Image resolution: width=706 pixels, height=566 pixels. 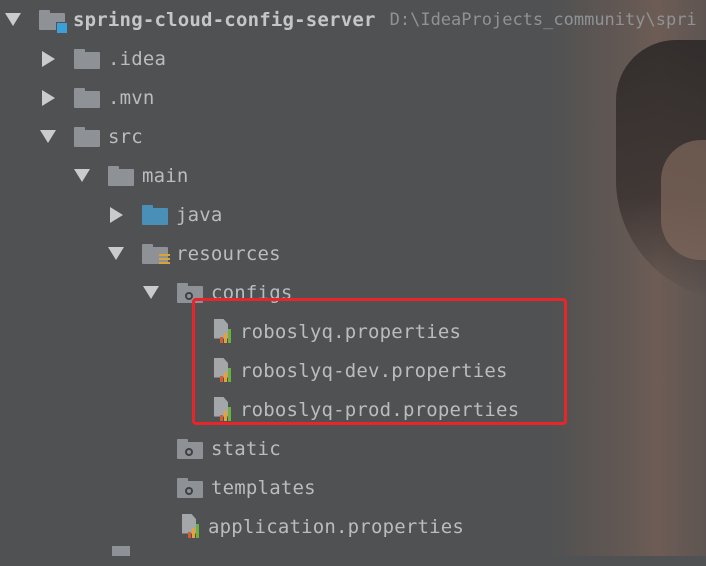 What do you see at coordinates (246, 448) in the screenshot?
I see `tree-item-label: static` at bounding box center [246, 448].